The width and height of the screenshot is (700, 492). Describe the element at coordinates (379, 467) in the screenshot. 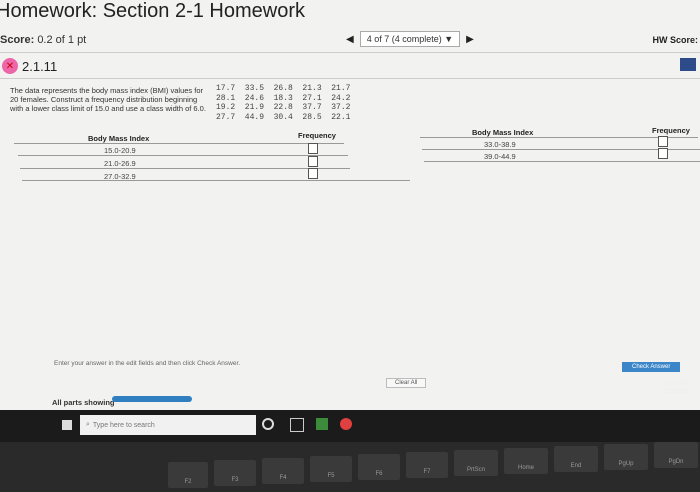

I see `key-f6: F6` at that location.